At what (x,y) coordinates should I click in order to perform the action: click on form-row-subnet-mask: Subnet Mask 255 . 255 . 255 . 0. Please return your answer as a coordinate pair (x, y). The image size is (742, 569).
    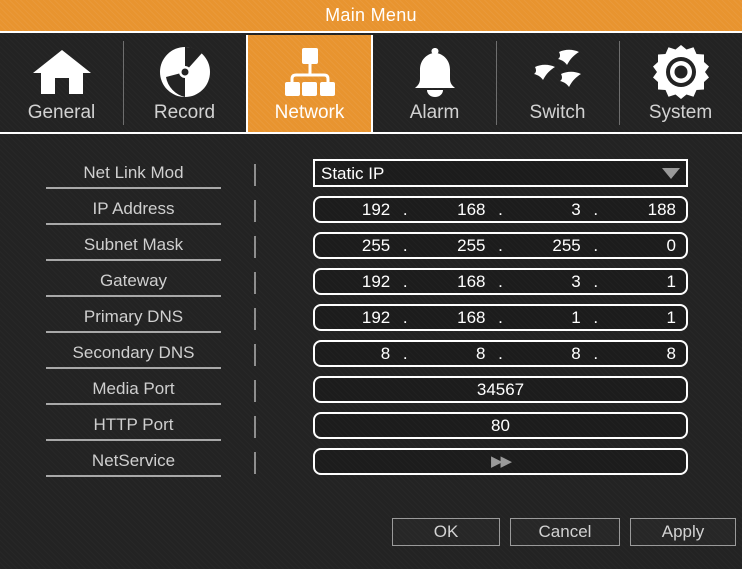
    Looking at the image, I should click on (371, 247).